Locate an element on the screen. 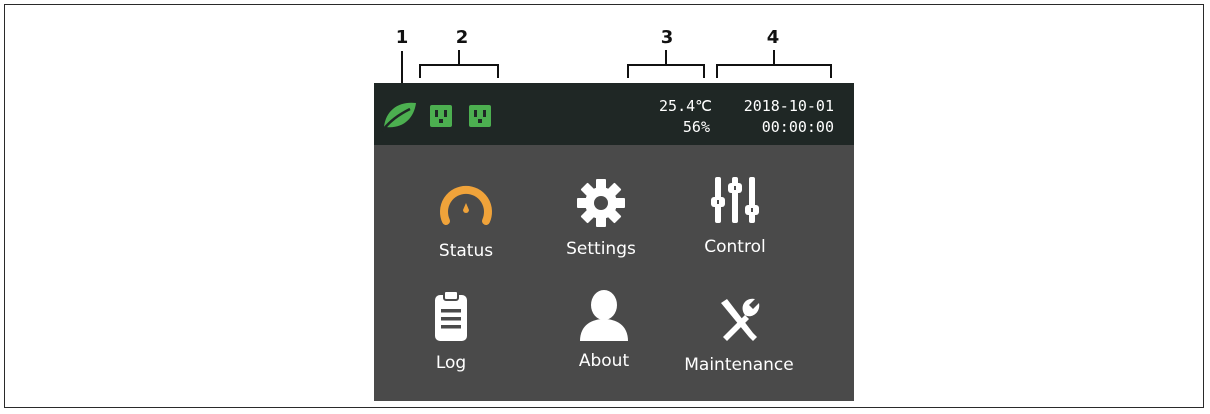 This screenshot has width=1210, height=414. humidity-readout: 56% is located at coordinates (696, 127).